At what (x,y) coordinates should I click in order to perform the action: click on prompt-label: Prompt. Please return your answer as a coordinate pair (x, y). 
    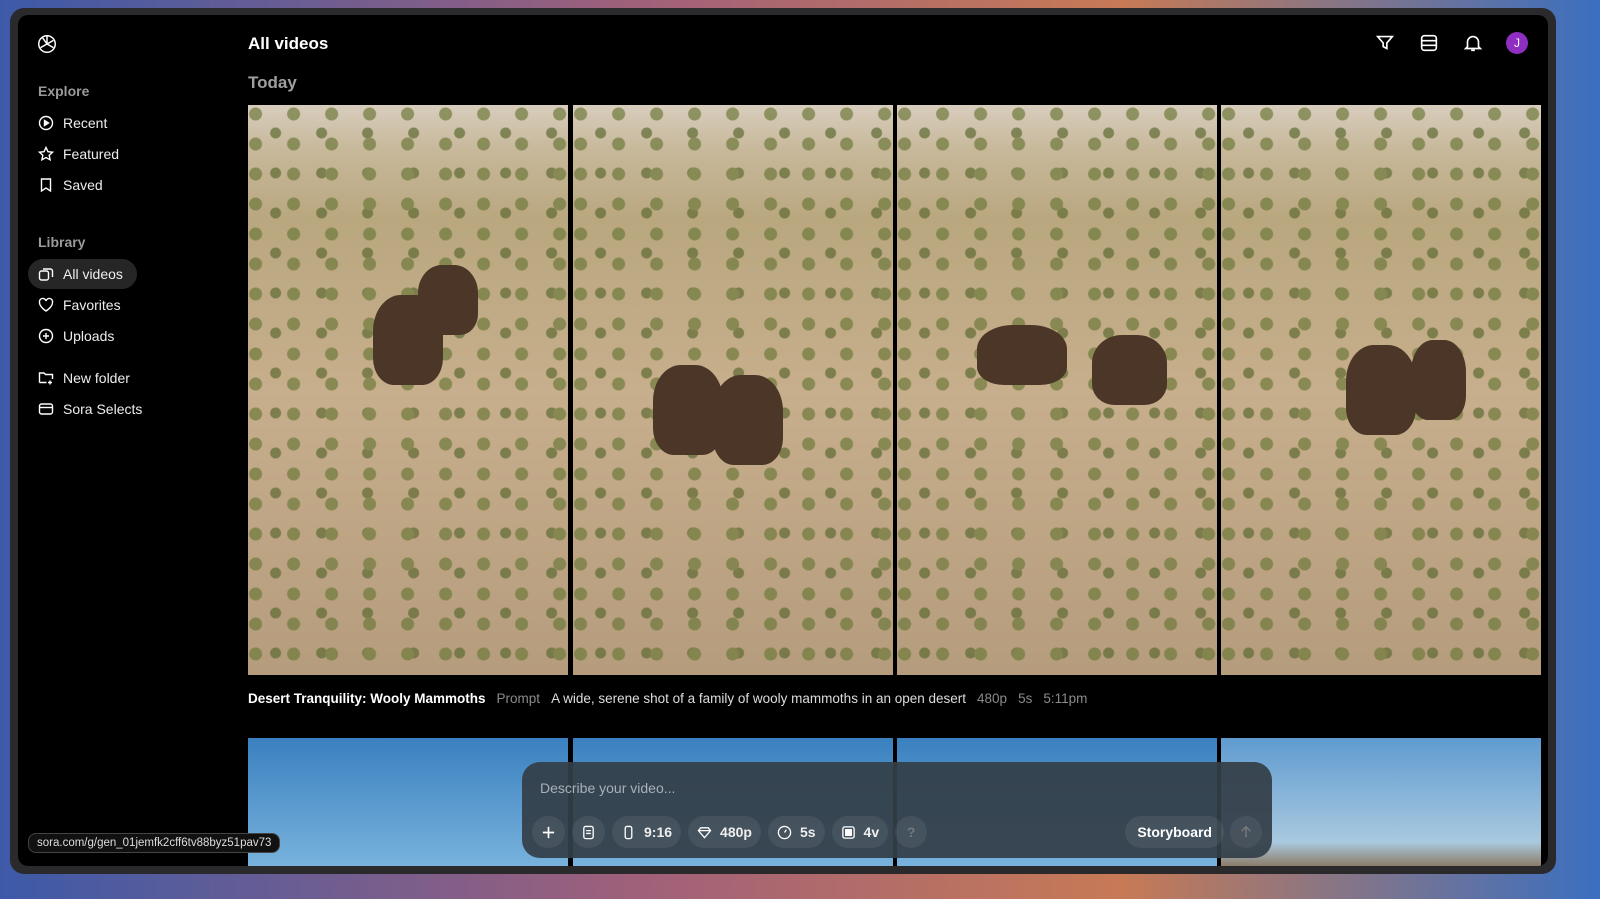
    Looking at the image, I should click on (518, 698).